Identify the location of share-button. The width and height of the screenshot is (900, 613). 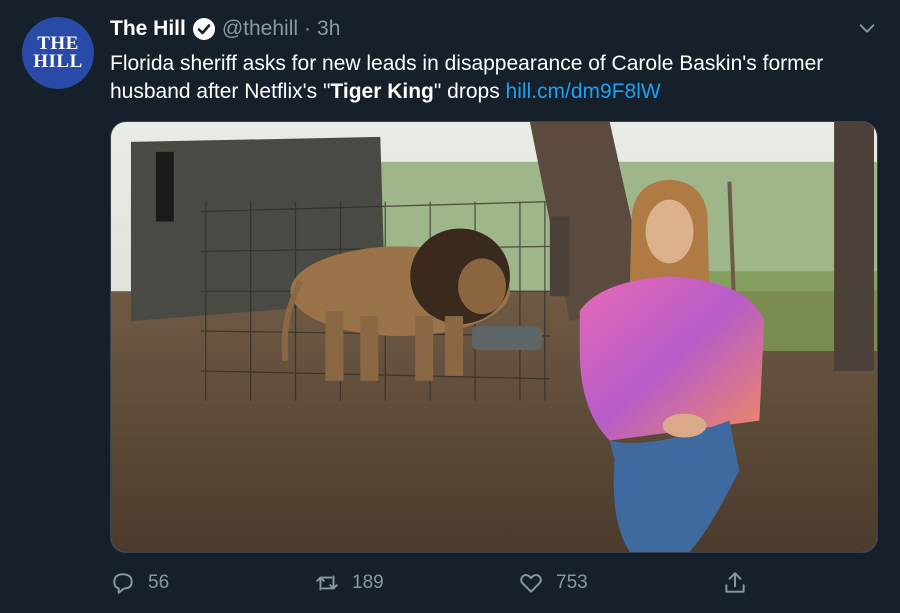
(735, 583).